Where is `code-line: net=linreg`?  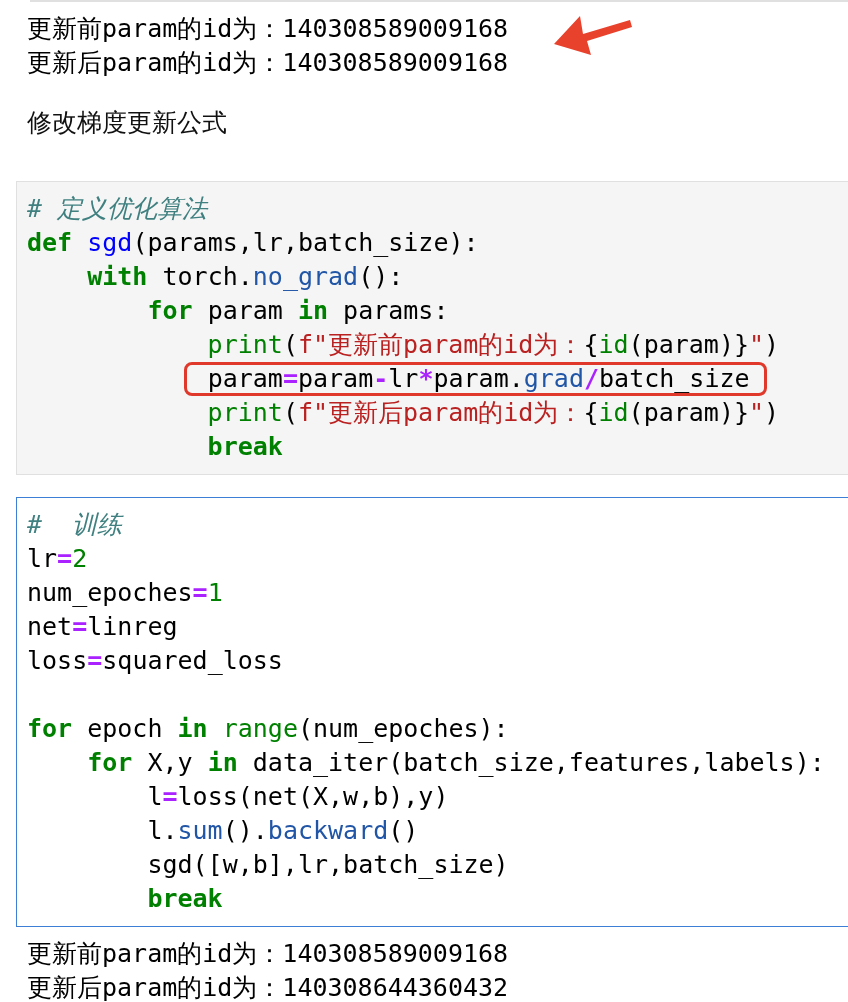
code-line: net=linreg is located at coordinates (102, 627).